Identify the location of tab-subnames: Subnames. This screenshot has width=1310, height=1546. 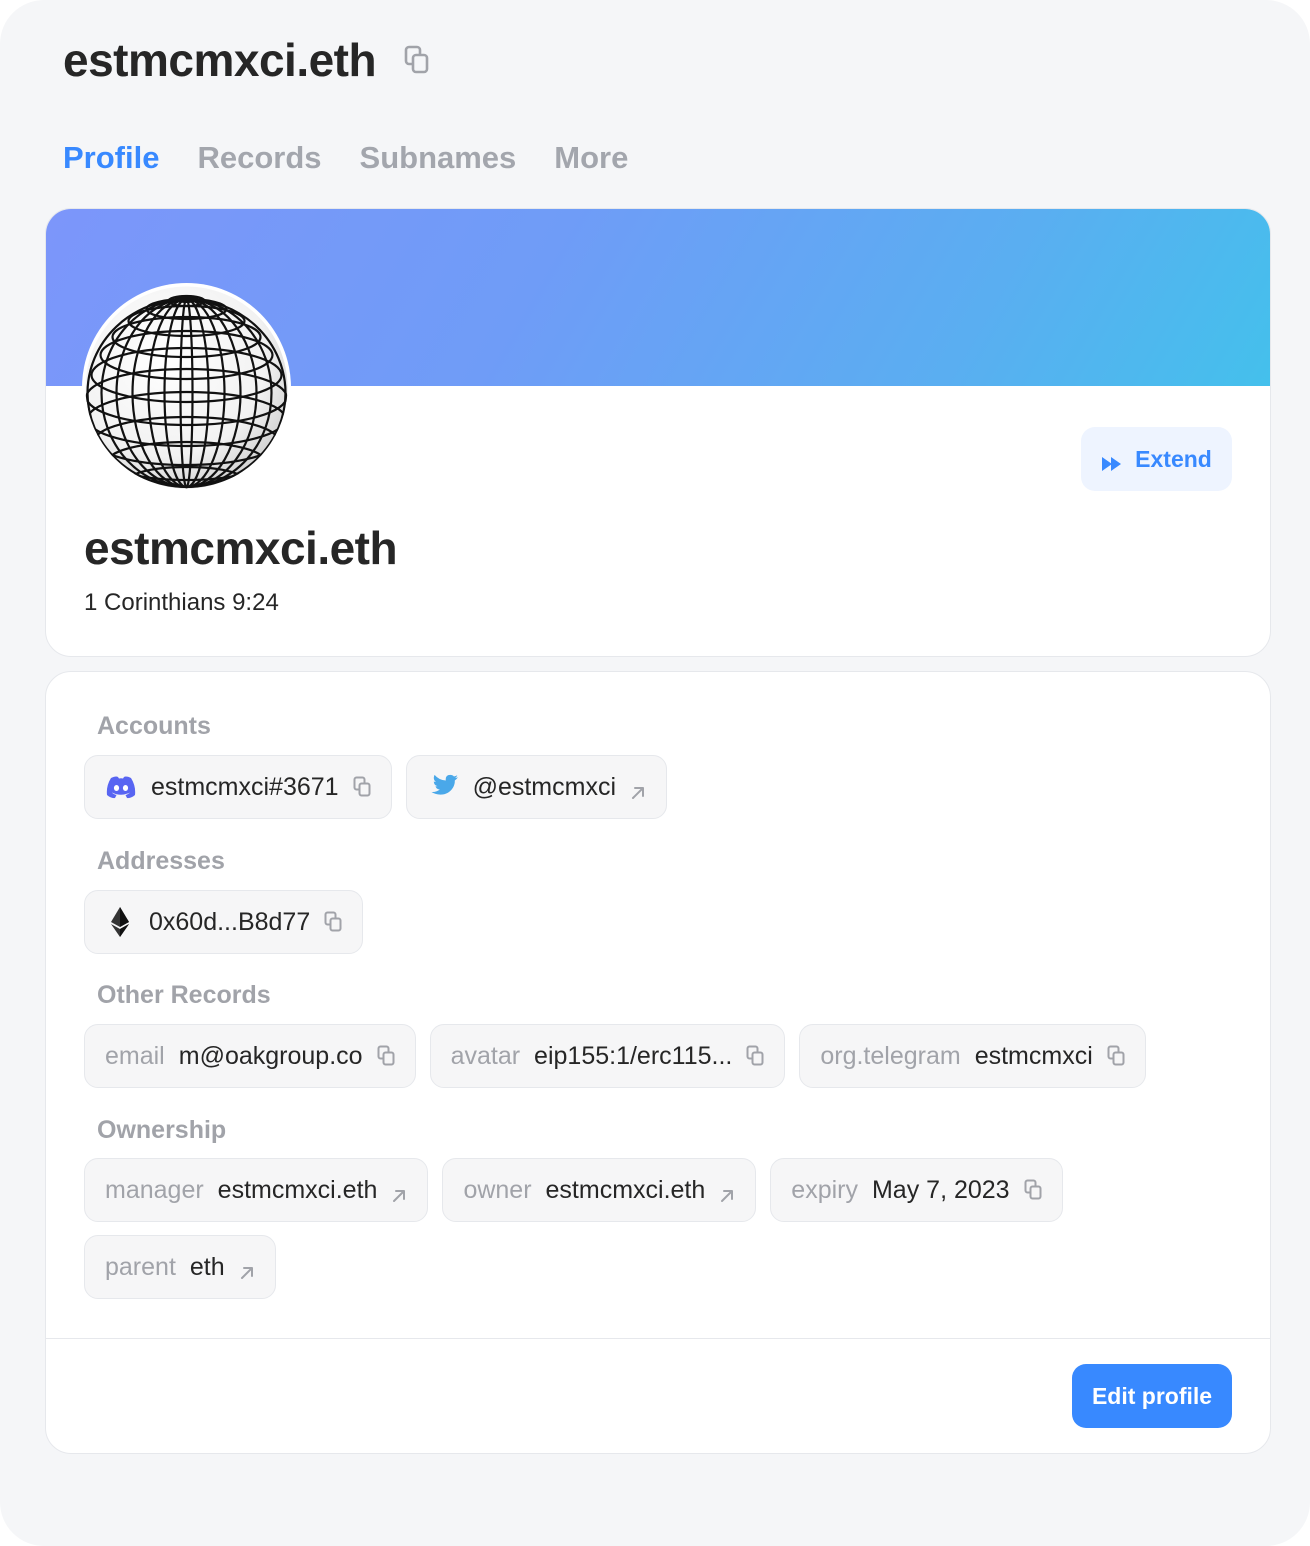
(438, 158).